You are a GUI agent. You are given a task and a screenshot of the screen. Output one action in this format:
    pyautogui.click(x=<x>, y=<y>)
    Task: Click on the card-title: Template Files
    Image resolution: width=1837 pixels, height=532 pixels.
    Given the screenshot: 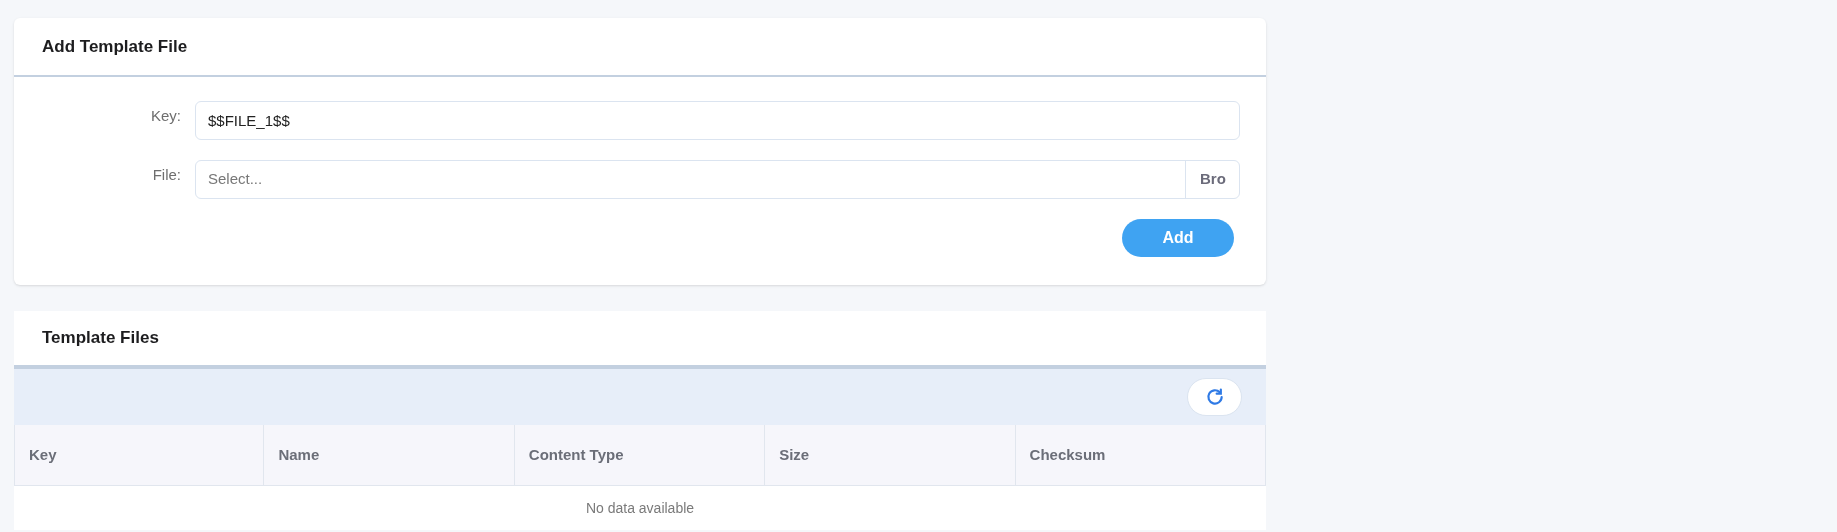 What is the action you would take?
    pyautogui.click(x=100, y=338)
    